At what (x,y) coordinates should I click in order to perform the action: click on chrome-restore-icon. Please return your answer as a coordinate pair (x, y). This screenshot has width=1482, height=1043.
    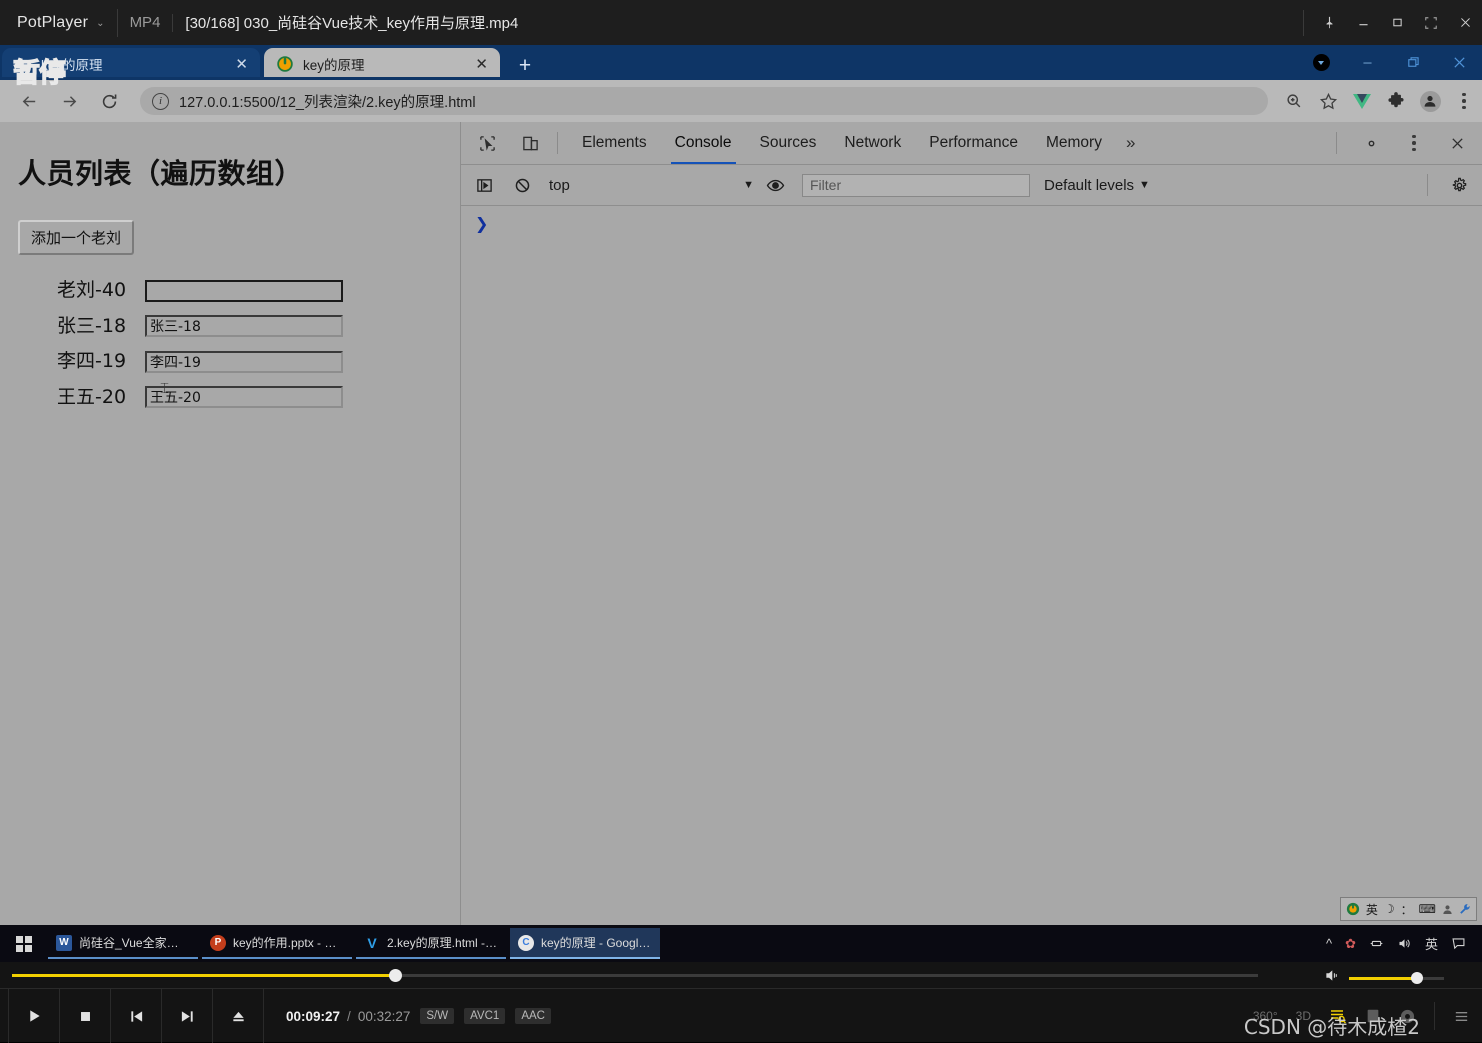
    Looking at the image, I should click on (1413, 62).